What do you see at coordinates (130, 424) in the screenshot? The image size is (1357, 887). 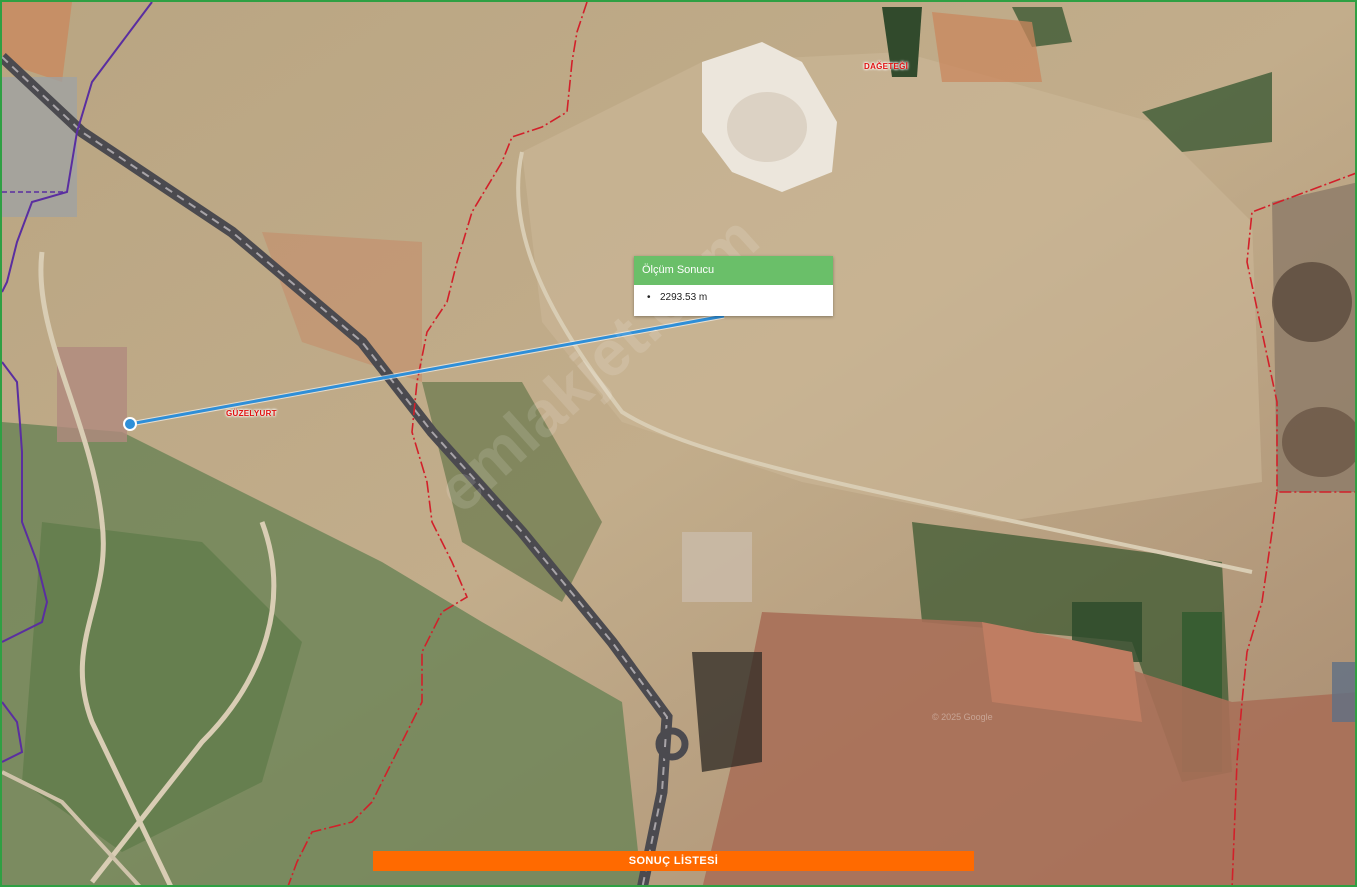 I see `measurement-start-point` at bounding box center [130, 424].